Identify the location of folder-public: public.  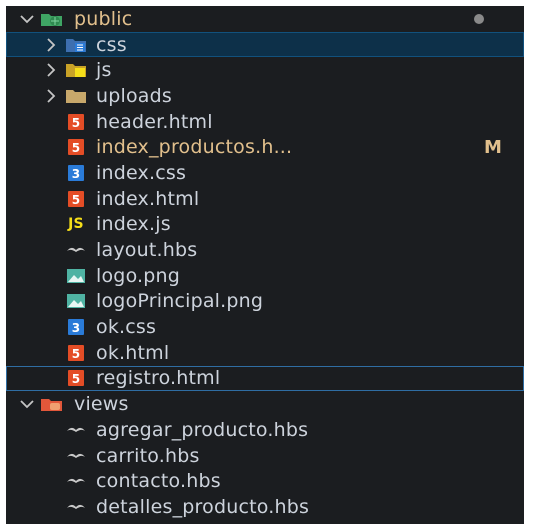
(265, 19).